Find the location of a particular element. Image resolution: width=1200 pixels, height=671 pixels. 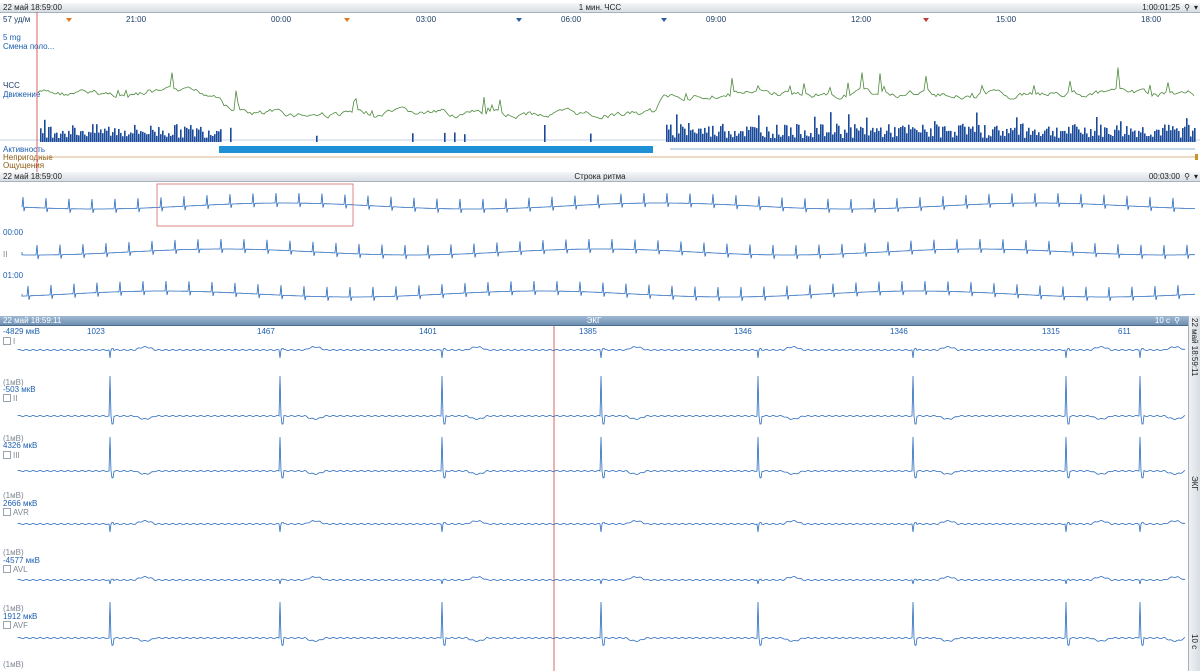

rhythm-trace is located at coordinates (608, 291).